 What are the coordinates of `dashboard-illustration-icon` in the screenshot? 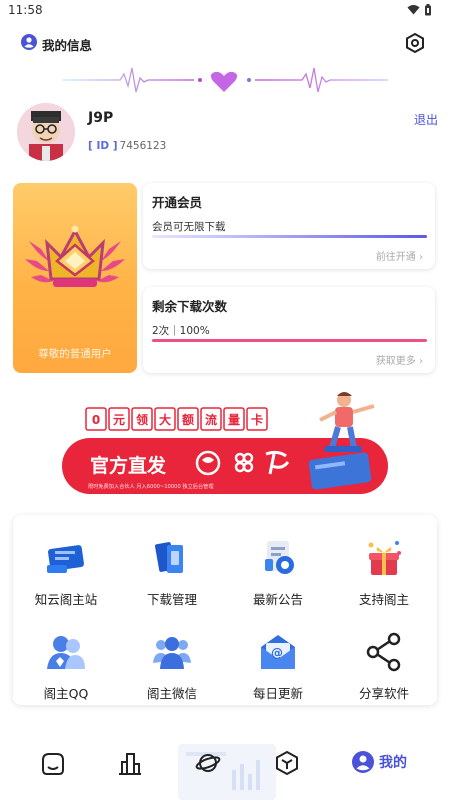 It's located at (227, 772).